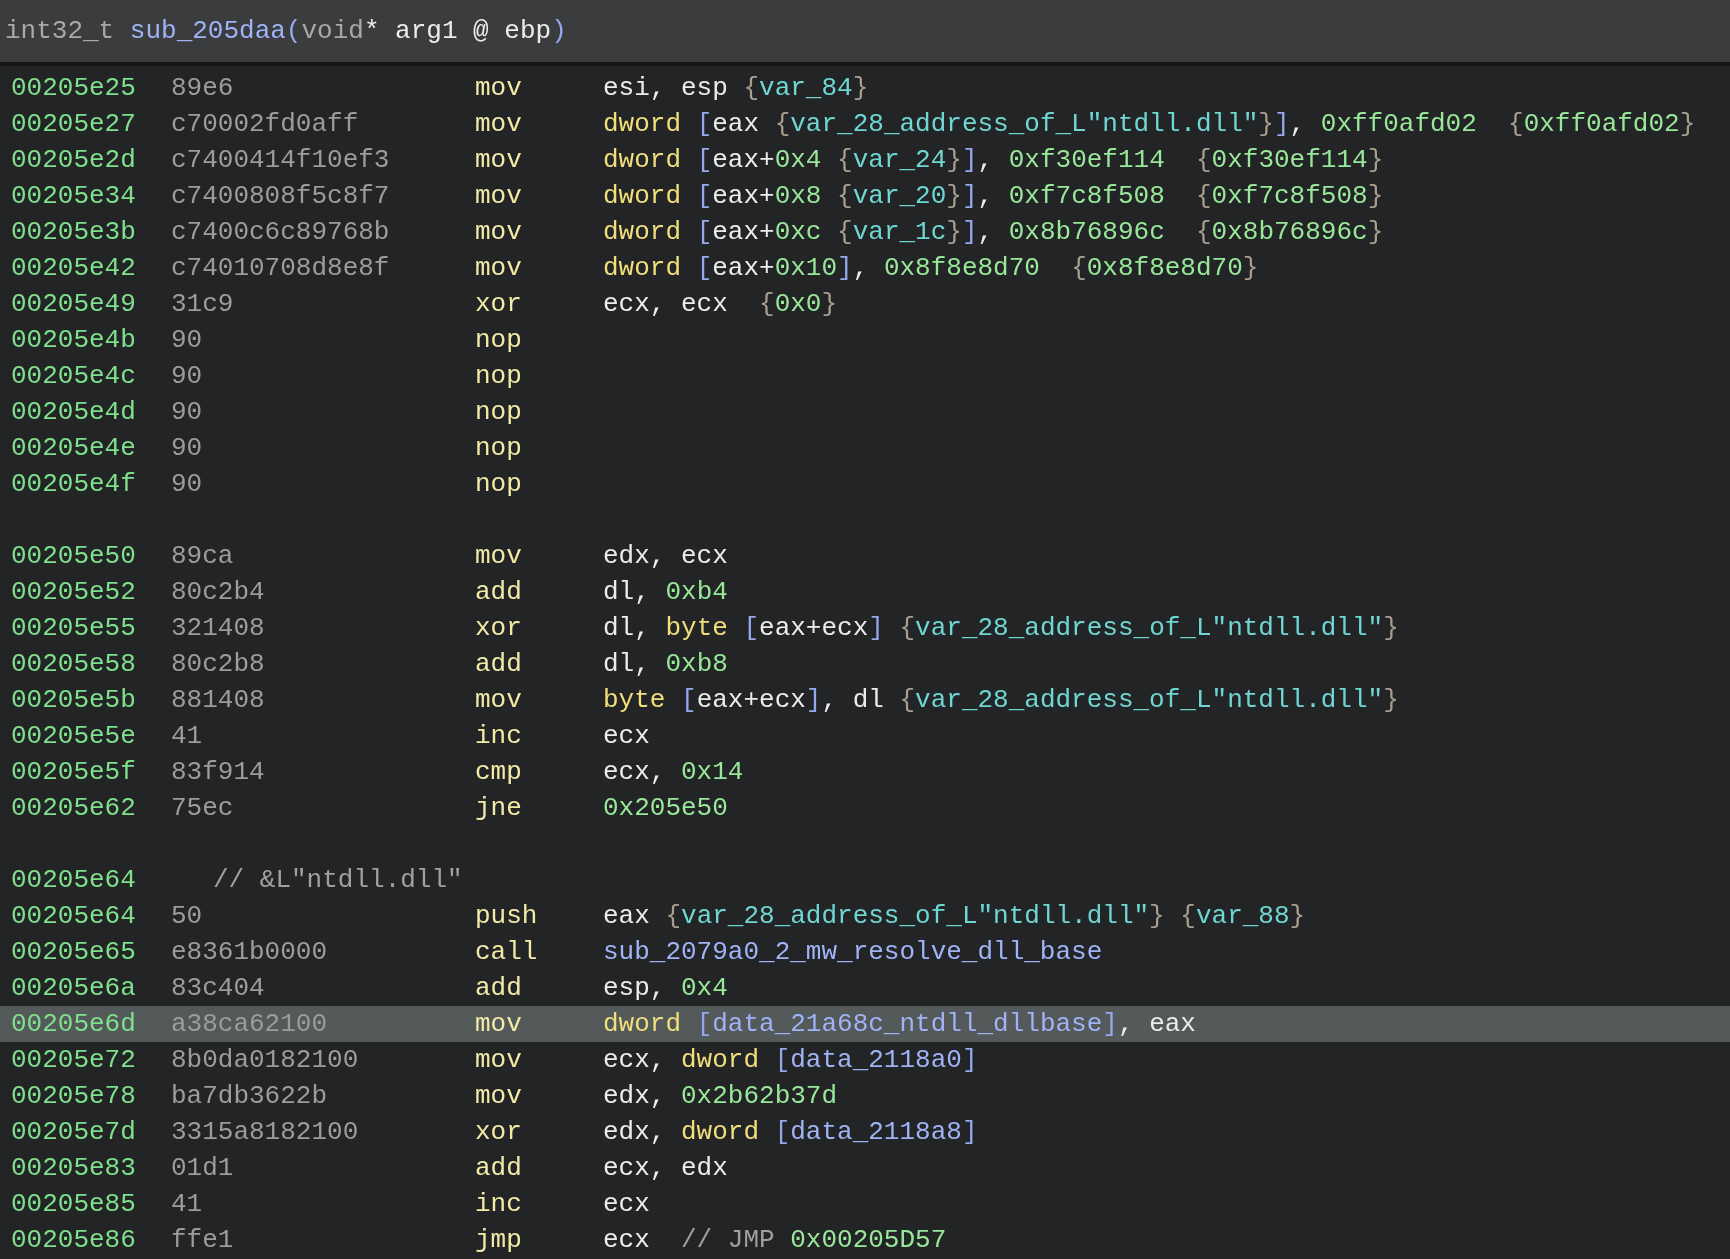 The width and height of the screenshot is (1730, 1259). What do you see at coordinates (993, 196) in the screenshot?
I see `operands: dword [eax+0x8 {var_20}], 0xf7c8f508 {0xf7c8f508}` at bounding box center [993, 196].